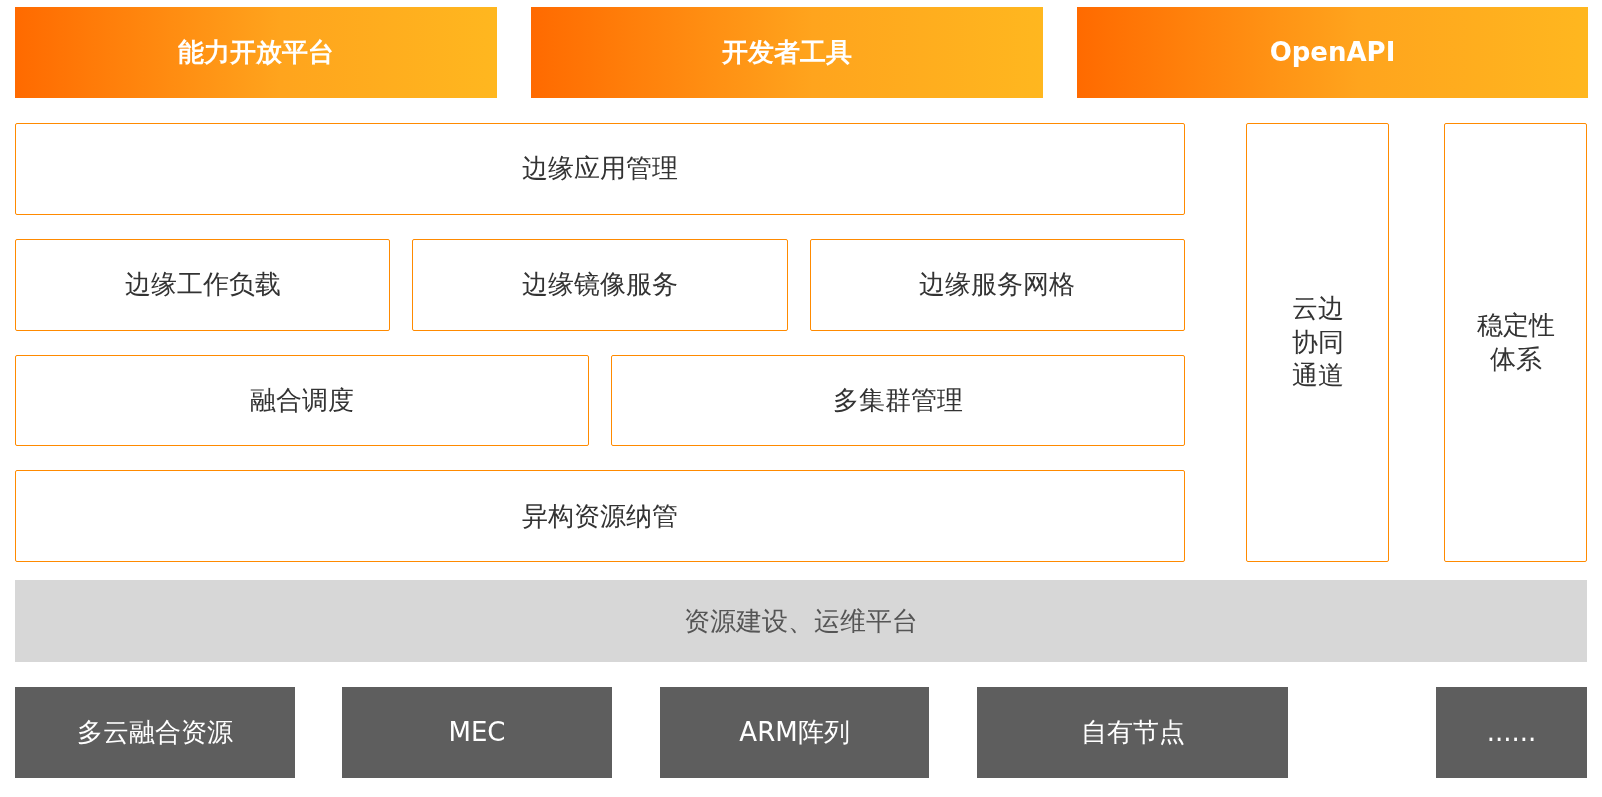 This screenshot has height=797, width=1602. What do you see at coordinates (997, 284) in the screenshot?
I see `module-box: 边缘服务网格` at bounding box center [997, 284].